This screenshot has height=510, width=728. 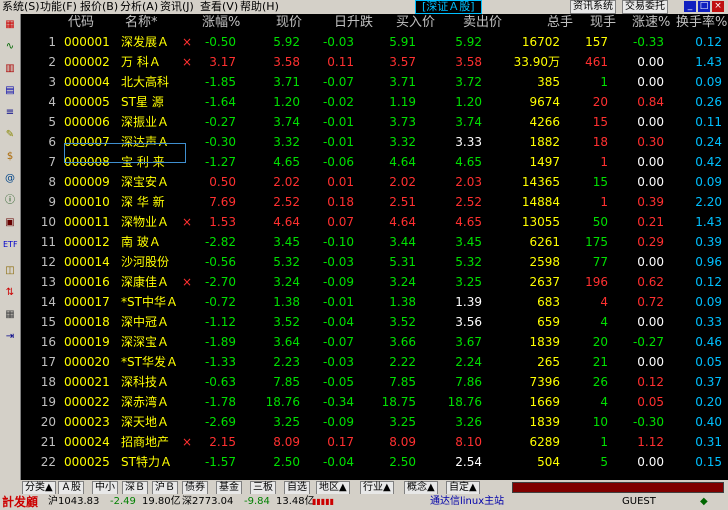 I want to click on menu-system: 系统(S), so click(x=21, y=7).